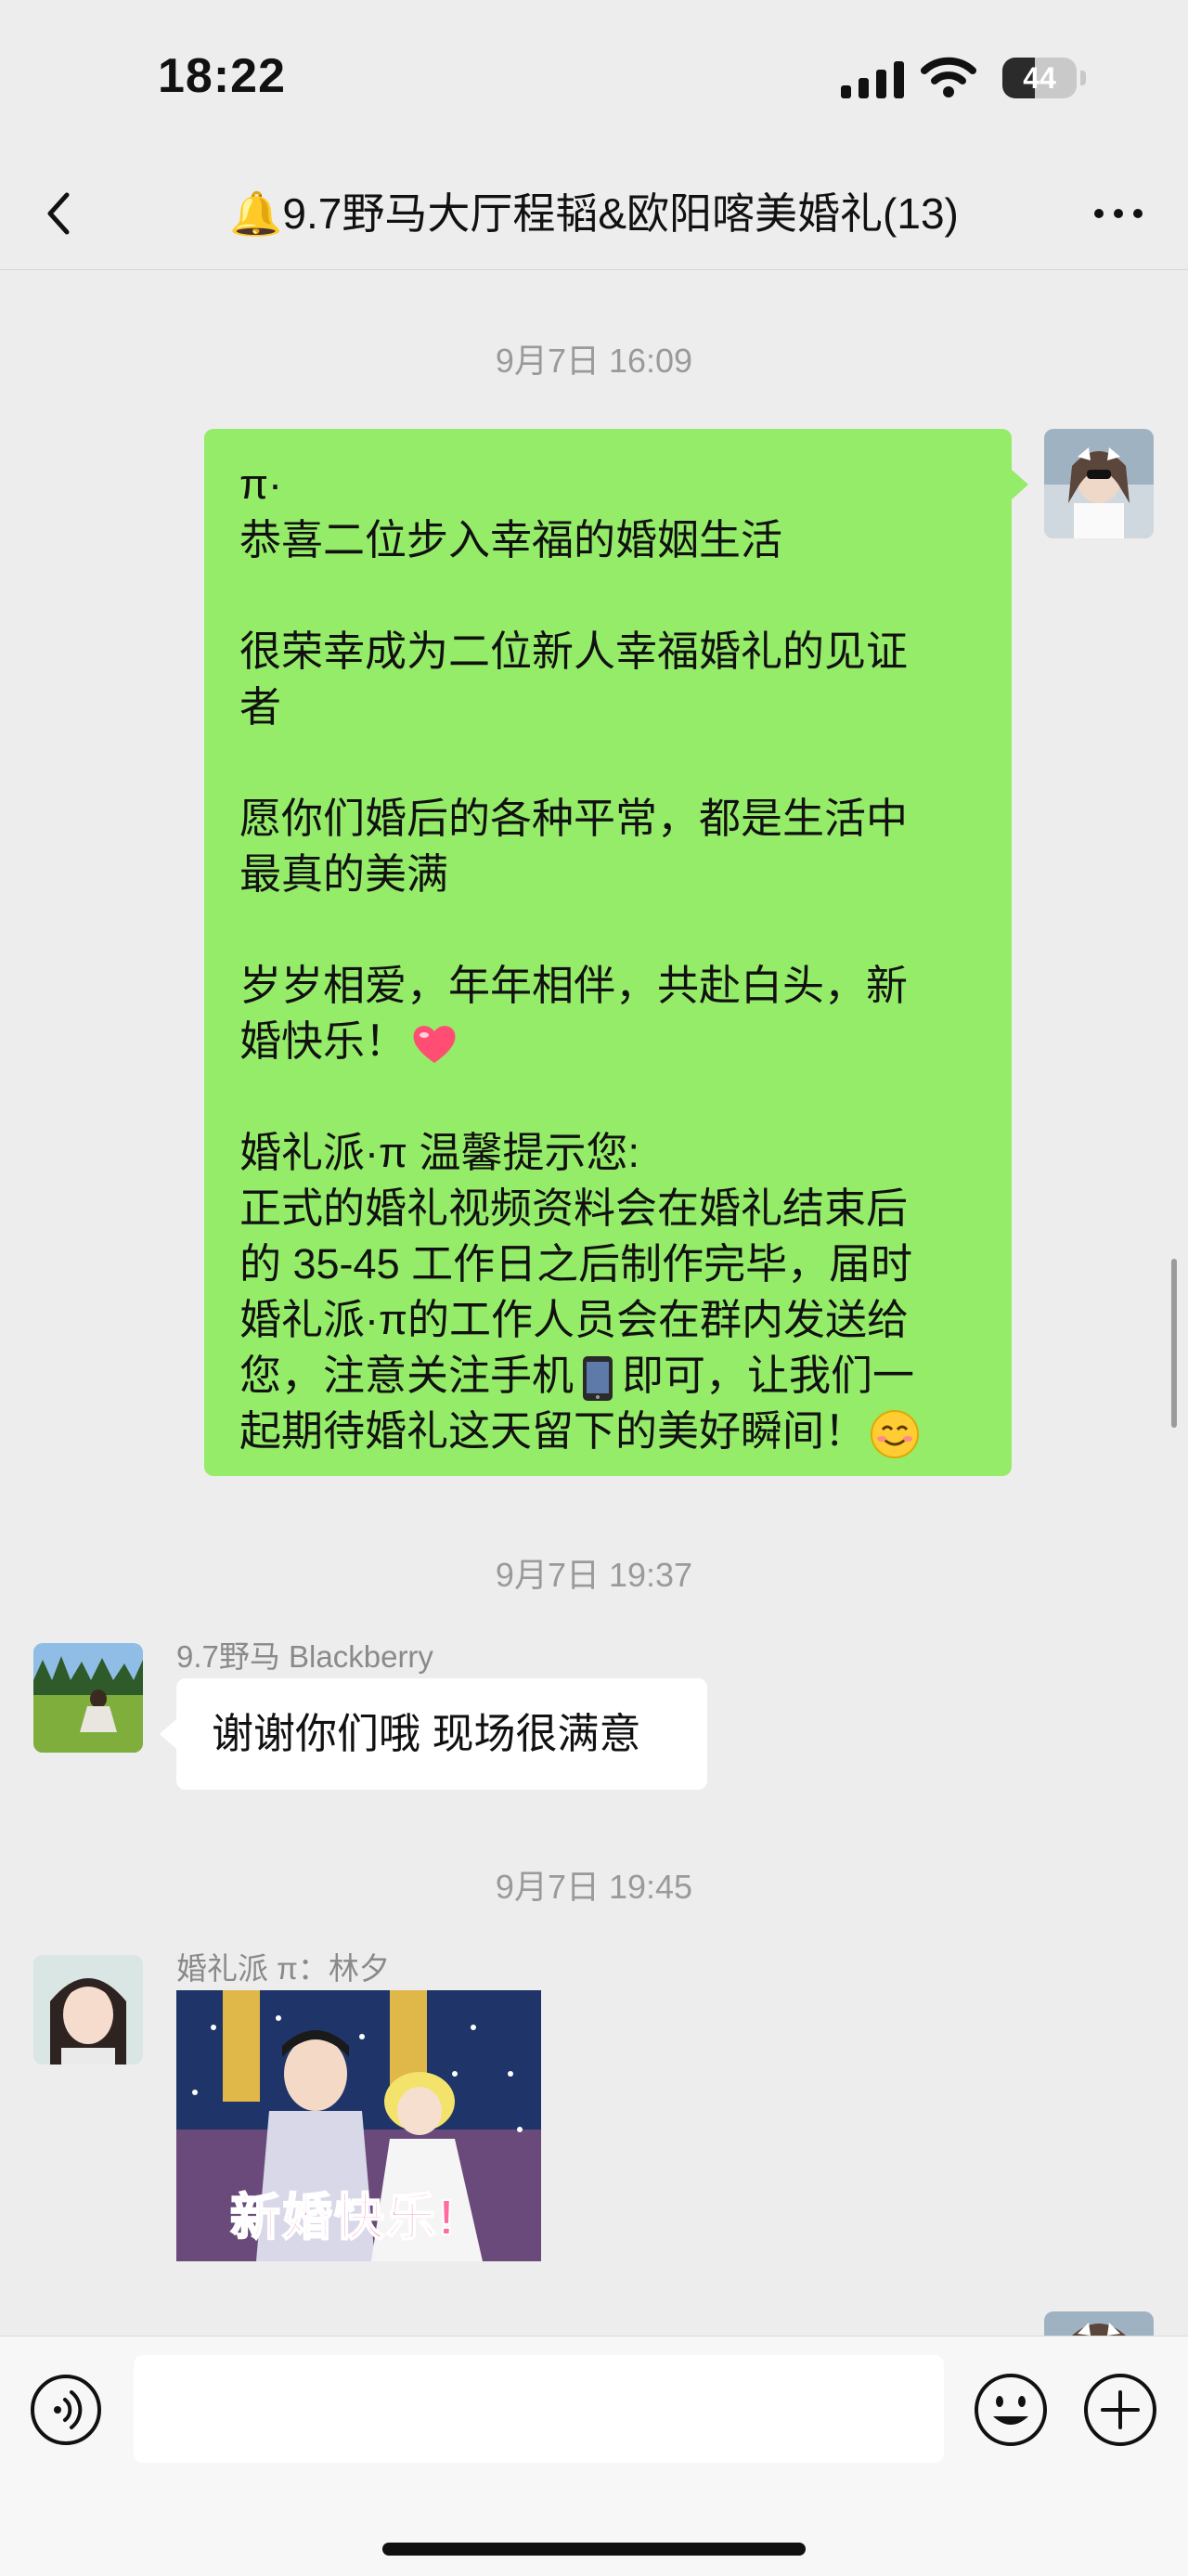  I want to click on message-line: 正式的婚礼视频资料会在婚礼结束后, so click(574, 1208).